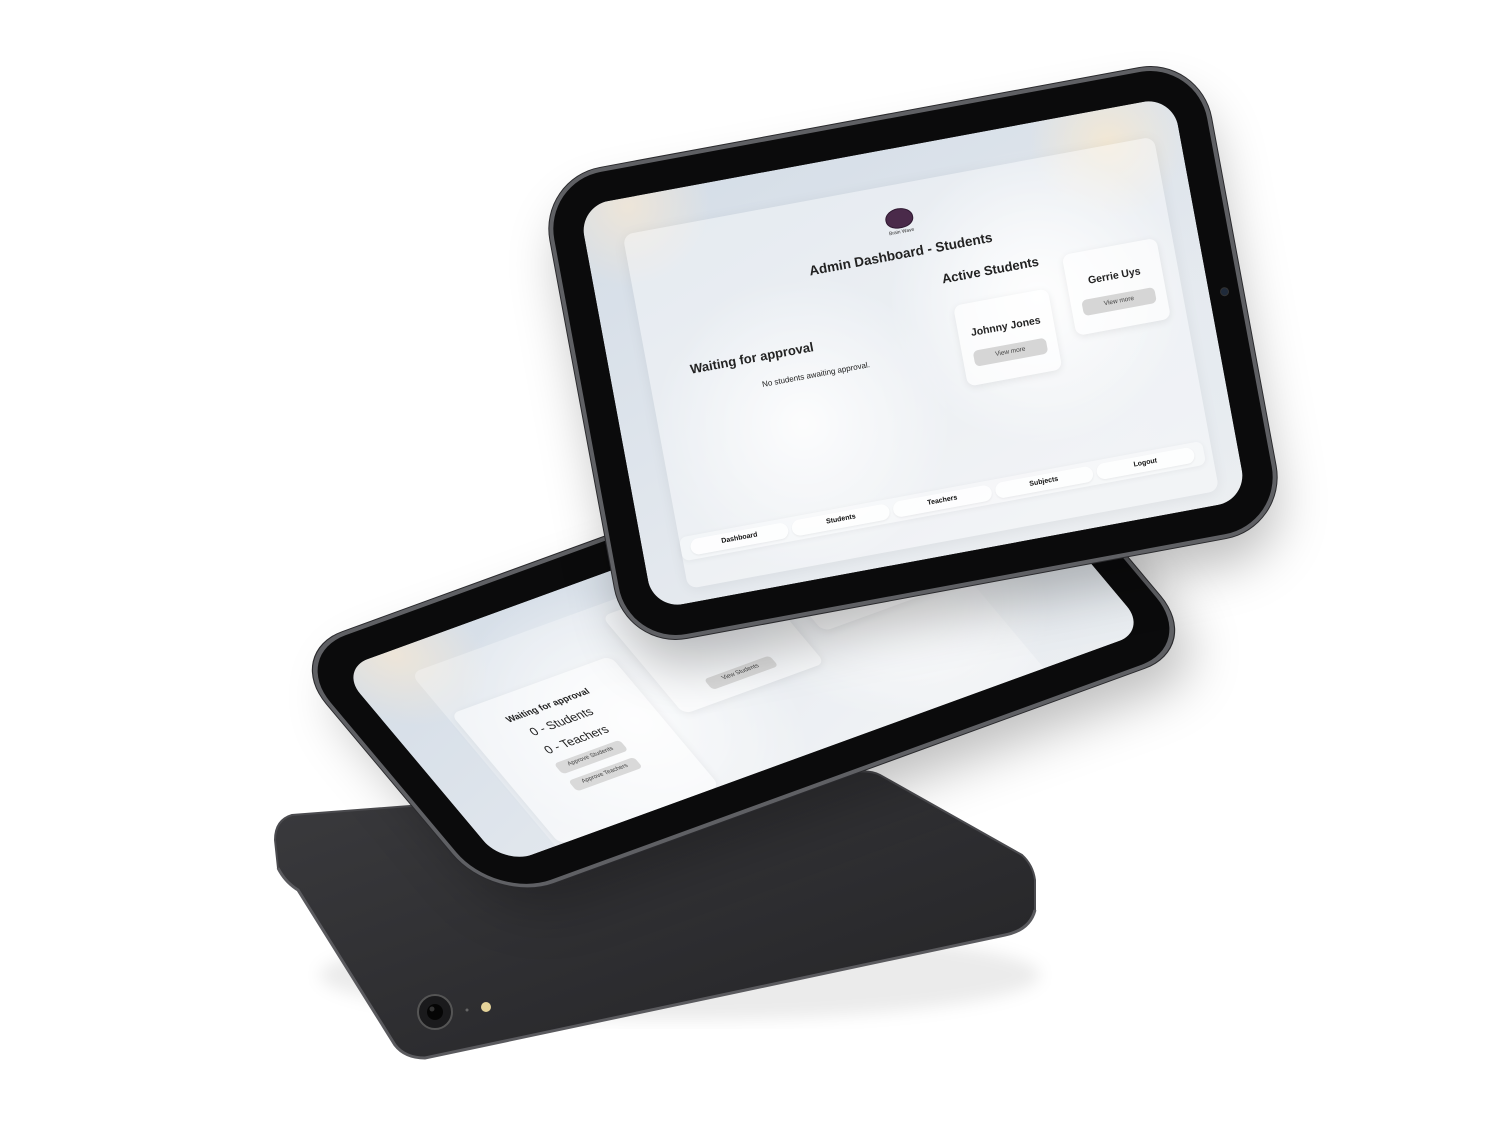  What do you see at coordinates (1005, 326) in the screenshot?
I see `student-name: Johnny Jones` at bounding box center [1005, 326].